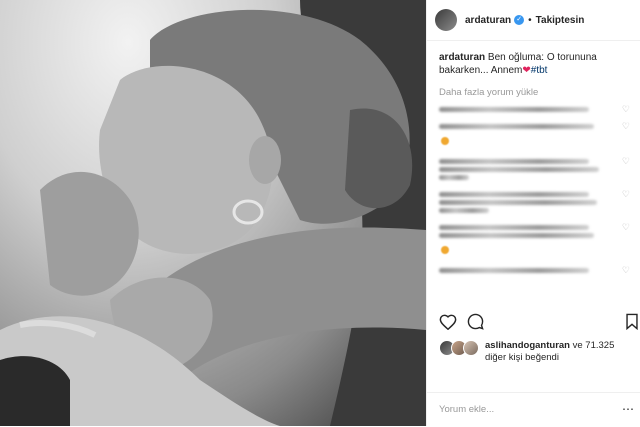 This screenshot has width=640, height=427. What do you see at coordinates (519, 20) in the screenshot?
I see `verified-badge-icon: ✓` at bounding box center [519, 20].